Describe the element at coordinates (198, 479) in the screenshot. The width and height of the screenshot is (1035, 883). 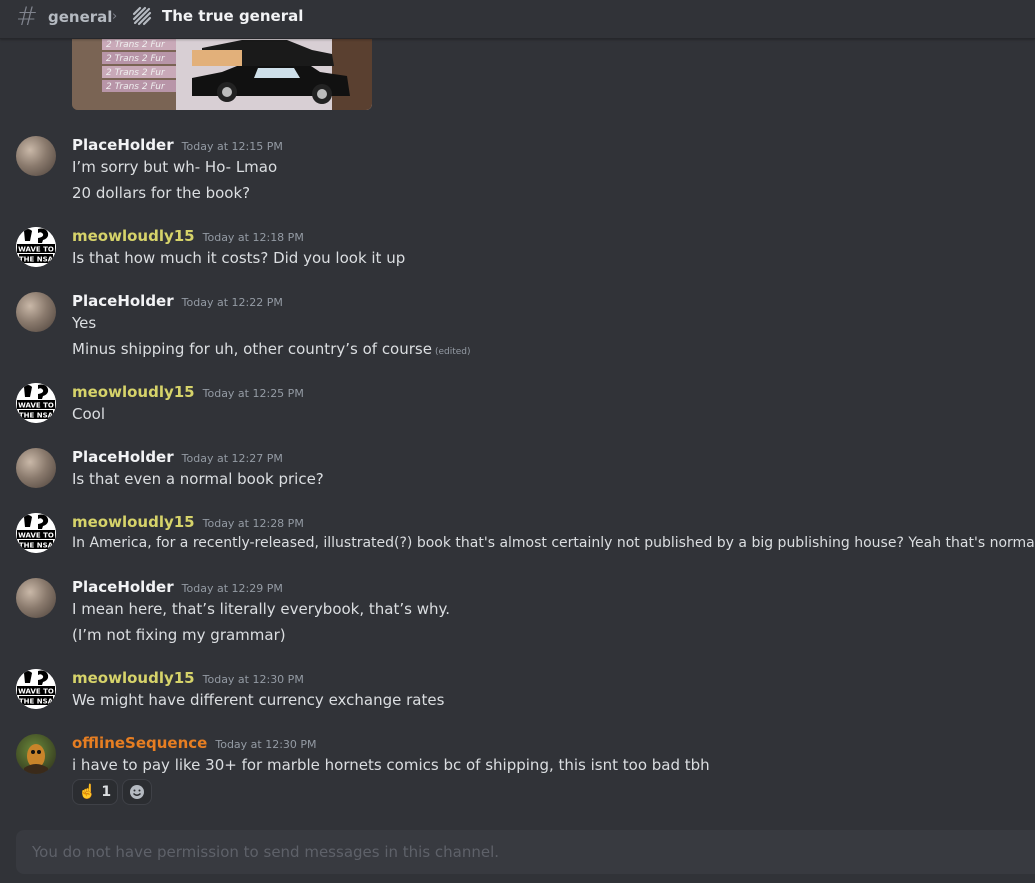
I see `message-text: Is that even a normal book price?` at that location.